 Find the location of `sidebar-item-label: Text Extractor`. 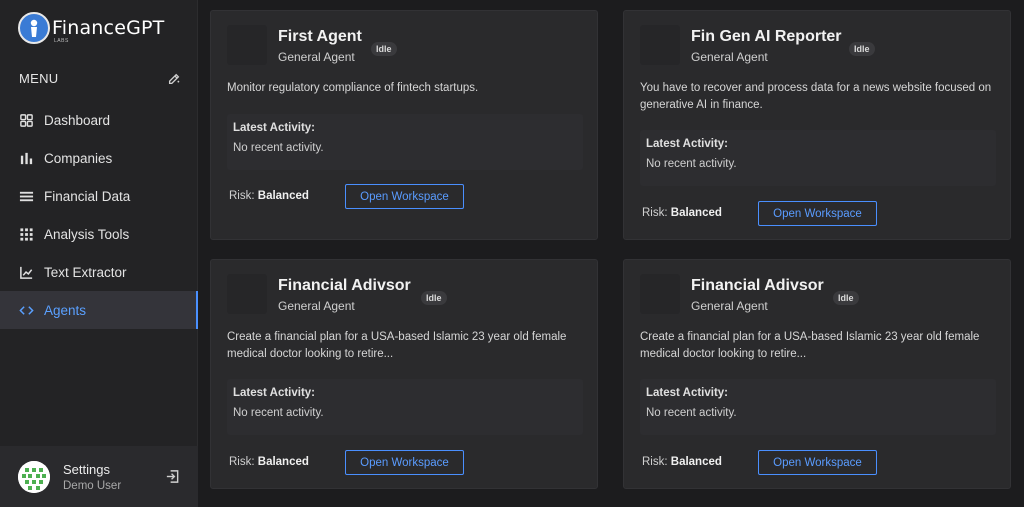

sidebar-item-label: Text Extractor is located at coordinates (85, 272).